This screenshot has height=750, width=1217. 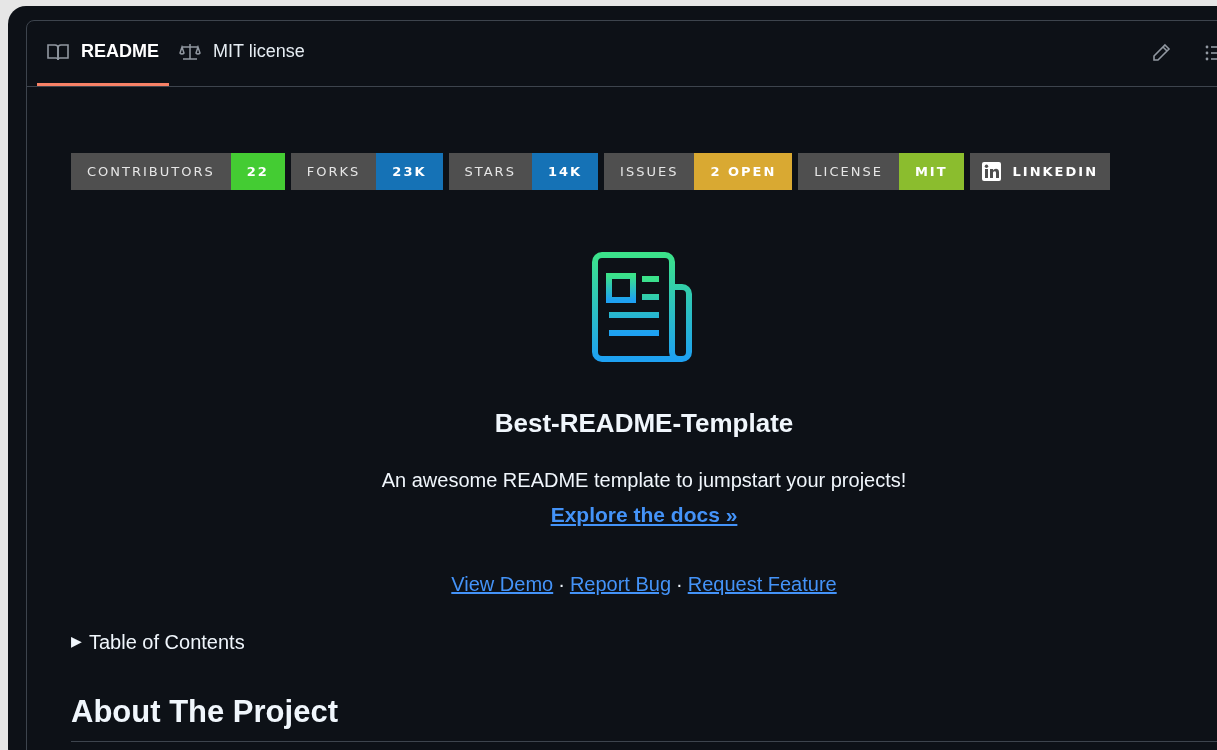 What do you see at coordinates (103, 53) in the screenshot?
I see `tab: README` at bounding box center [103, 53].